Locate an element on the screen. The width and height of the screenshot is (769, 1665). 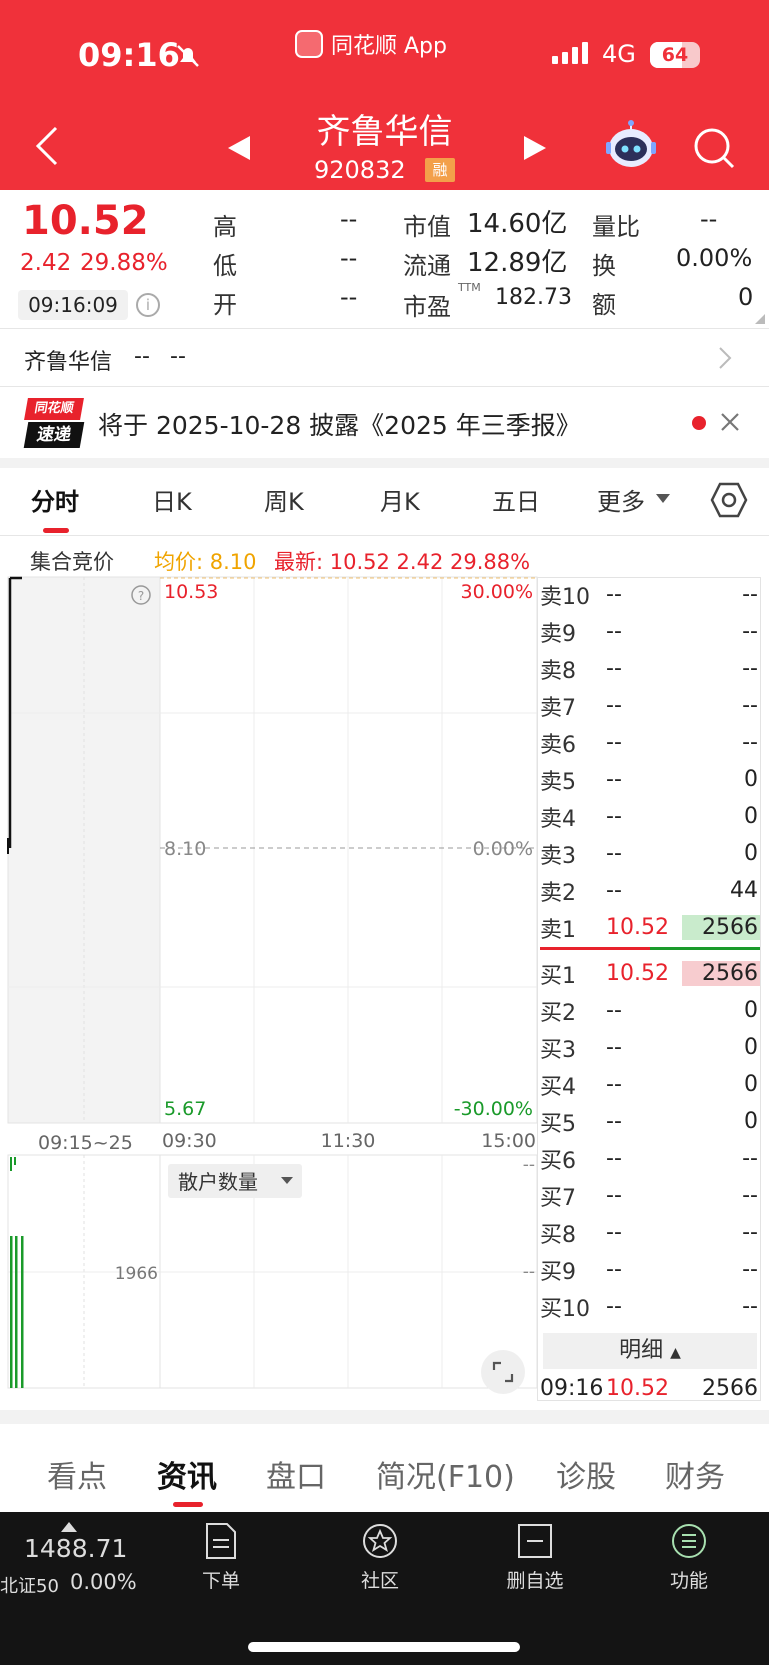
open-value: -- is located at coordinates (349, 297).